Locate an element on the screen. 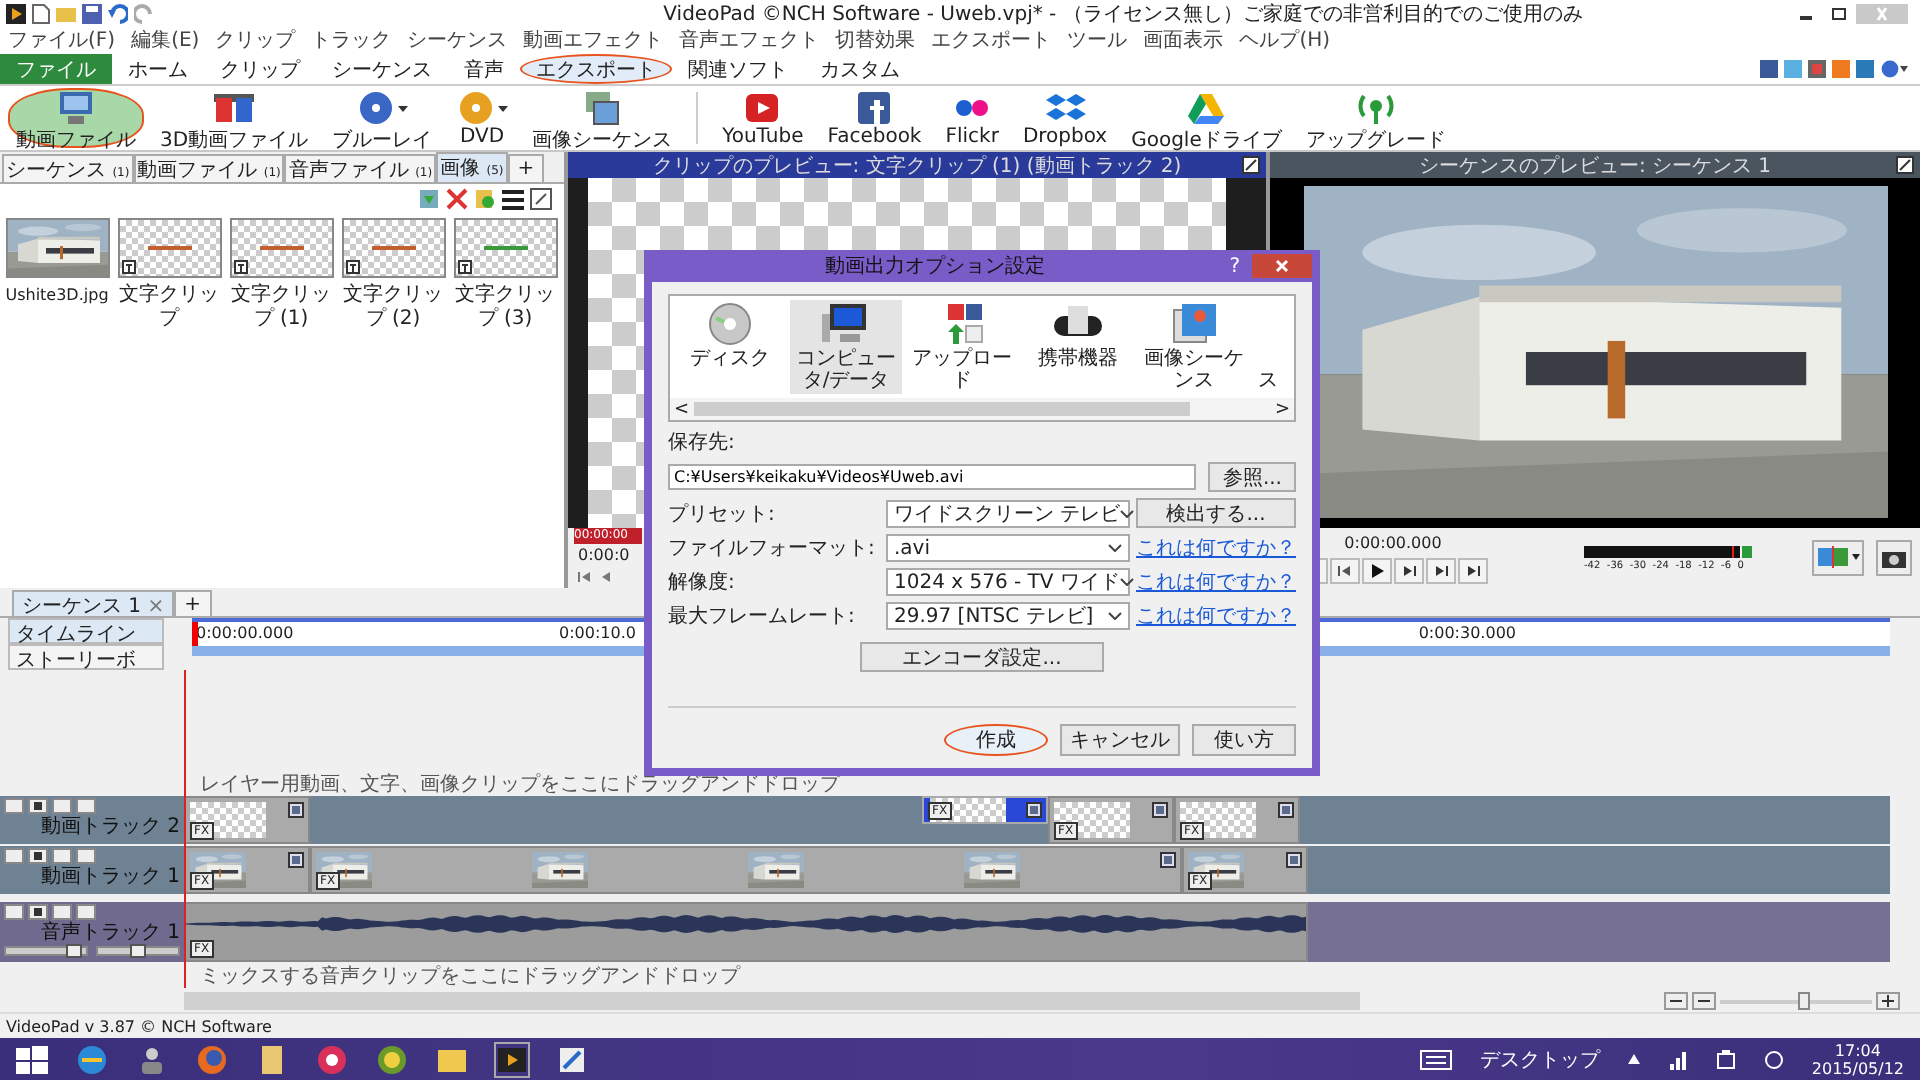 The width and height of the screenshot is (1920, 1080). field-label: プリセット: is located at coordinates (722, 514).